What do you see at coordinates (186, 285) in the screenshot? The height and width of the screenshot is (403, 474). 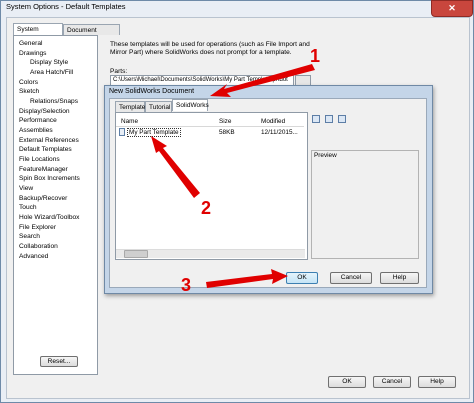 I see `annotation-number-3: 3` at bounding box center [186, 285].